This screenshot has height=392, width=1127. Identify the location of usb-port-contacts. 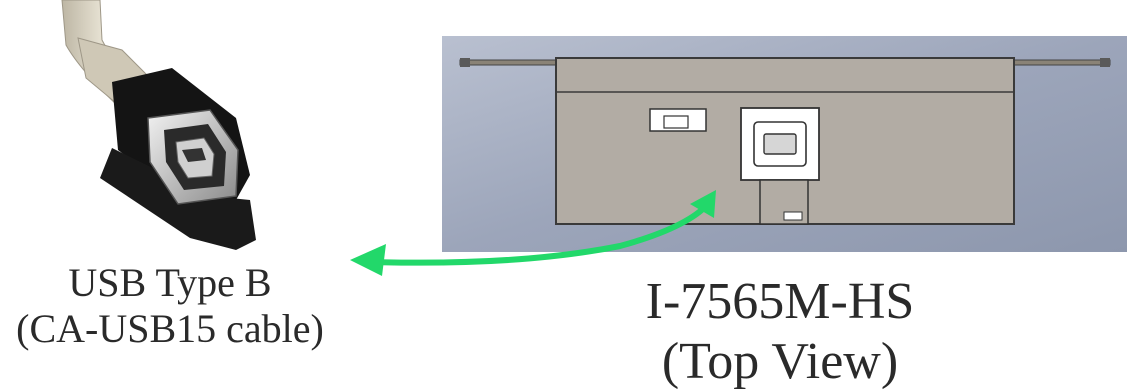
(780, 144).